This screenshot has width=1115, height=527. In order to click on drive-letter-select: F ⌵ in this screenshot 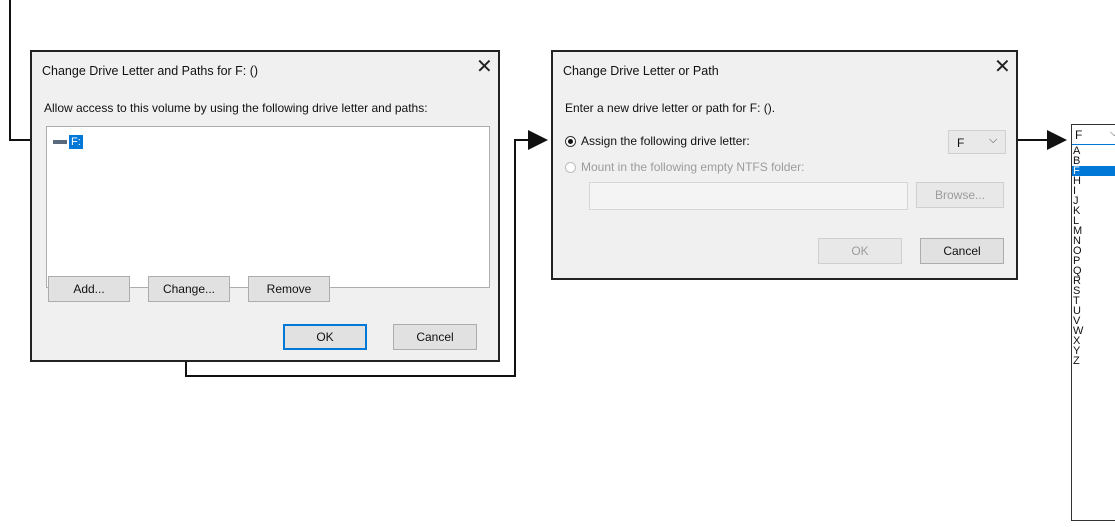, I will do `click(977, 142)`.